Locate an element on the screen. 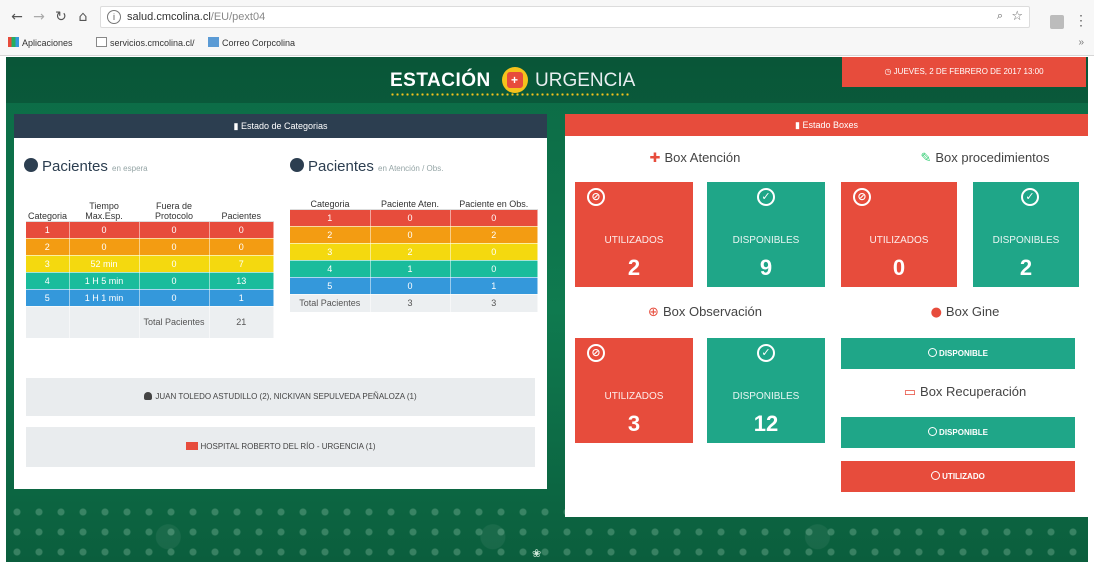 The width and height of the screenshot is (1094, 562). total-value: 21 is located at coordinates (242, 322).